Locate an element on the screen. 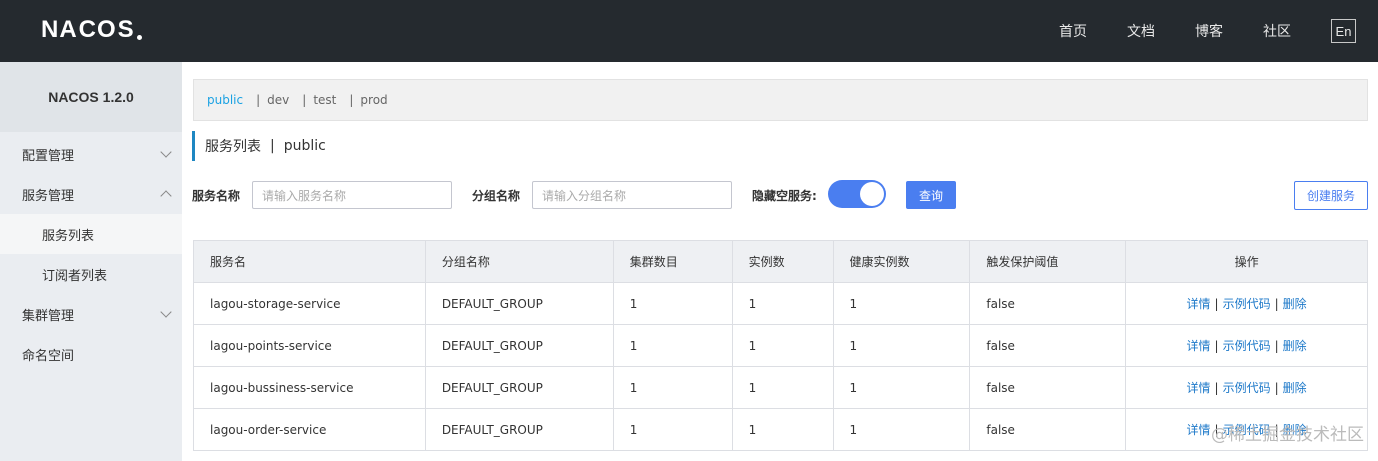 The width and height of the screenshot is (1378, 461). nav-community: 社区 is located at coordinates (1277, 31).